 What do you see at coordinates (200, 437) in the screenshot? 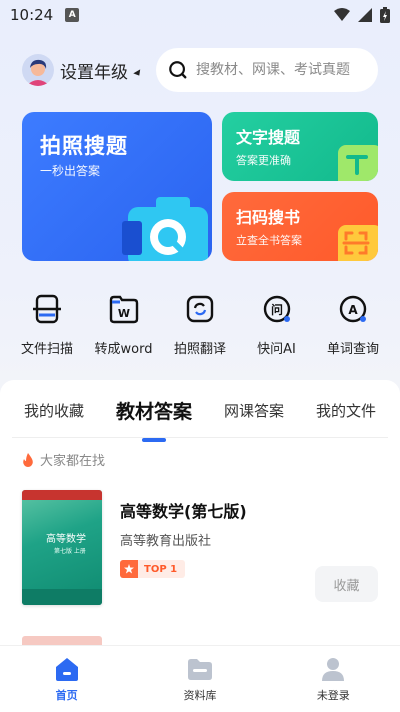
I see `divider` at bounding box center [200, 437].